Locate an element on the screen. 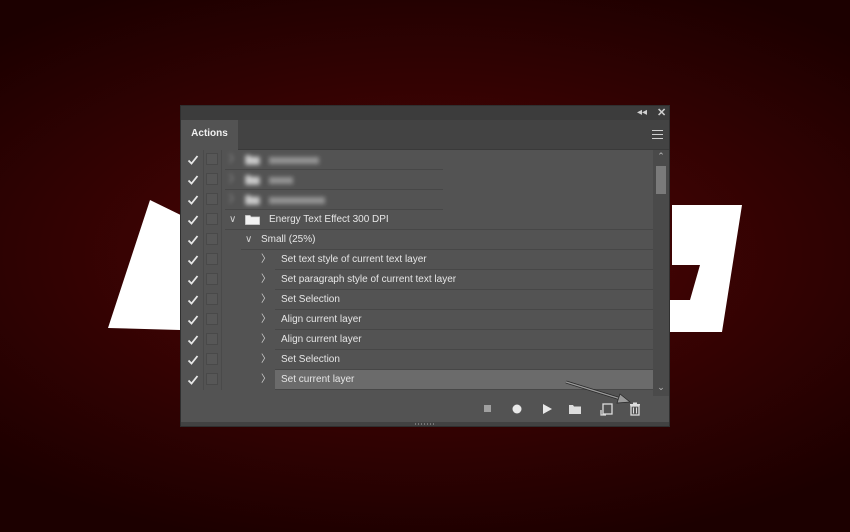 Image resolution: width=850 pixels, height=532 pixels. action-row: 〉 Set text style of current text layer is located at coordinates (417, 260).